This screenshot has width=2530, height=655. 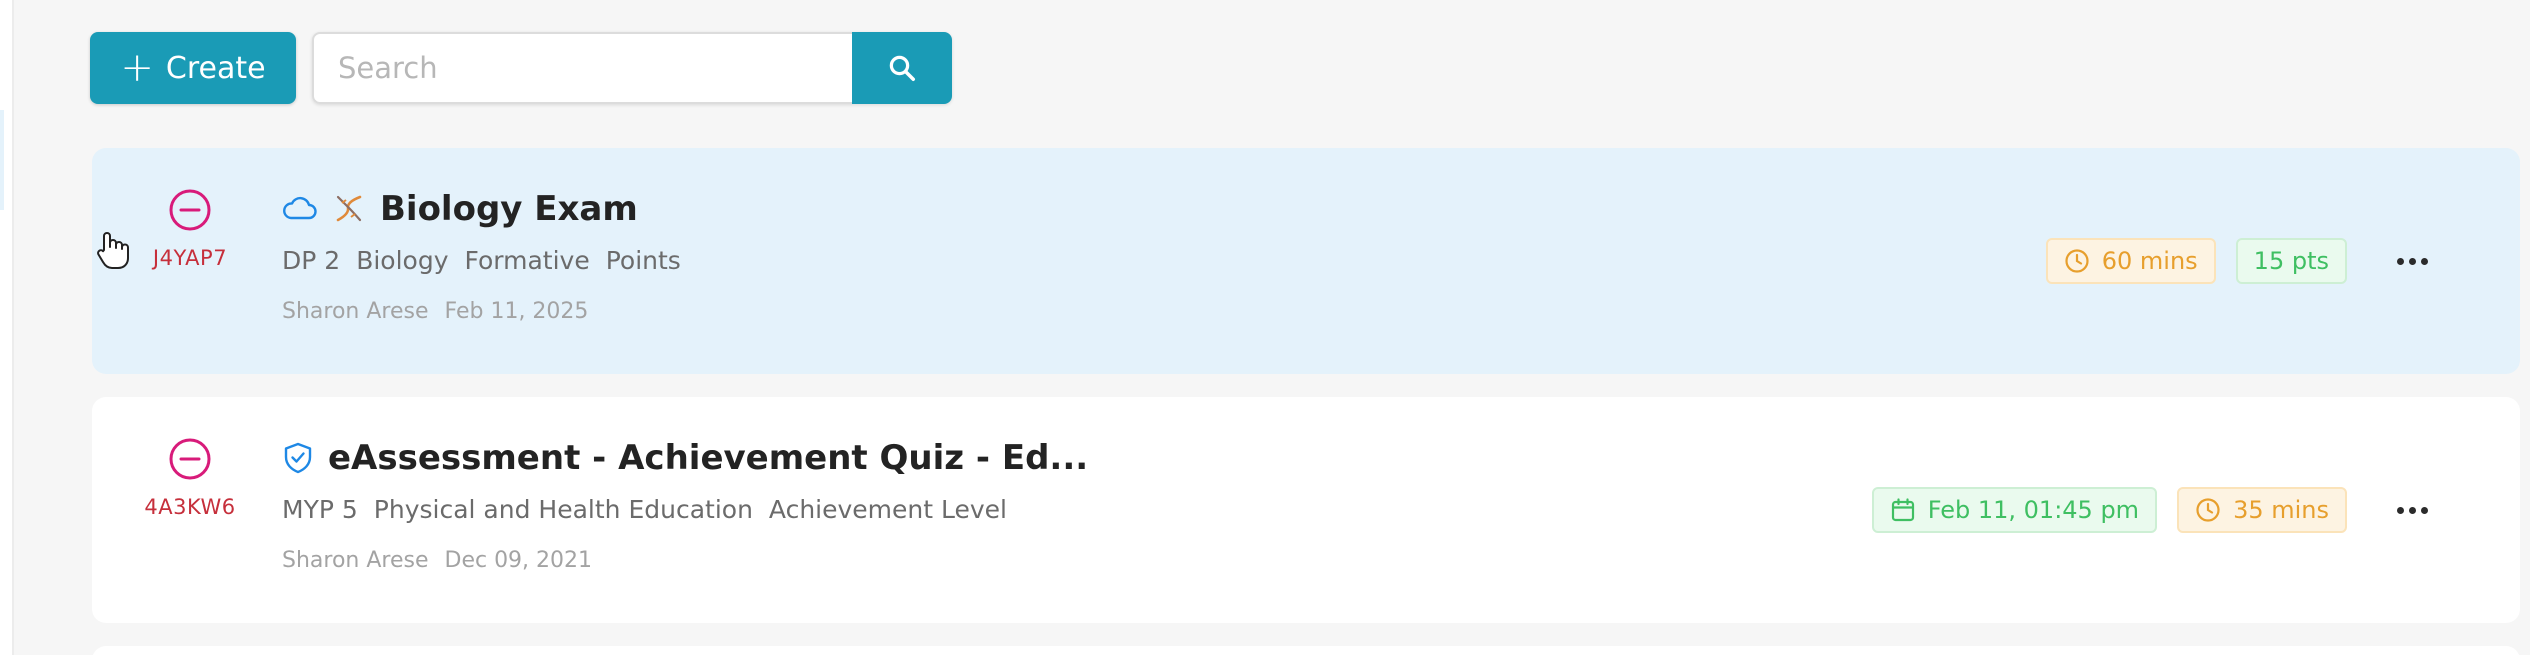 I want to click on assessment-date: Feb 11, 2025, so click(x=516, y=311).